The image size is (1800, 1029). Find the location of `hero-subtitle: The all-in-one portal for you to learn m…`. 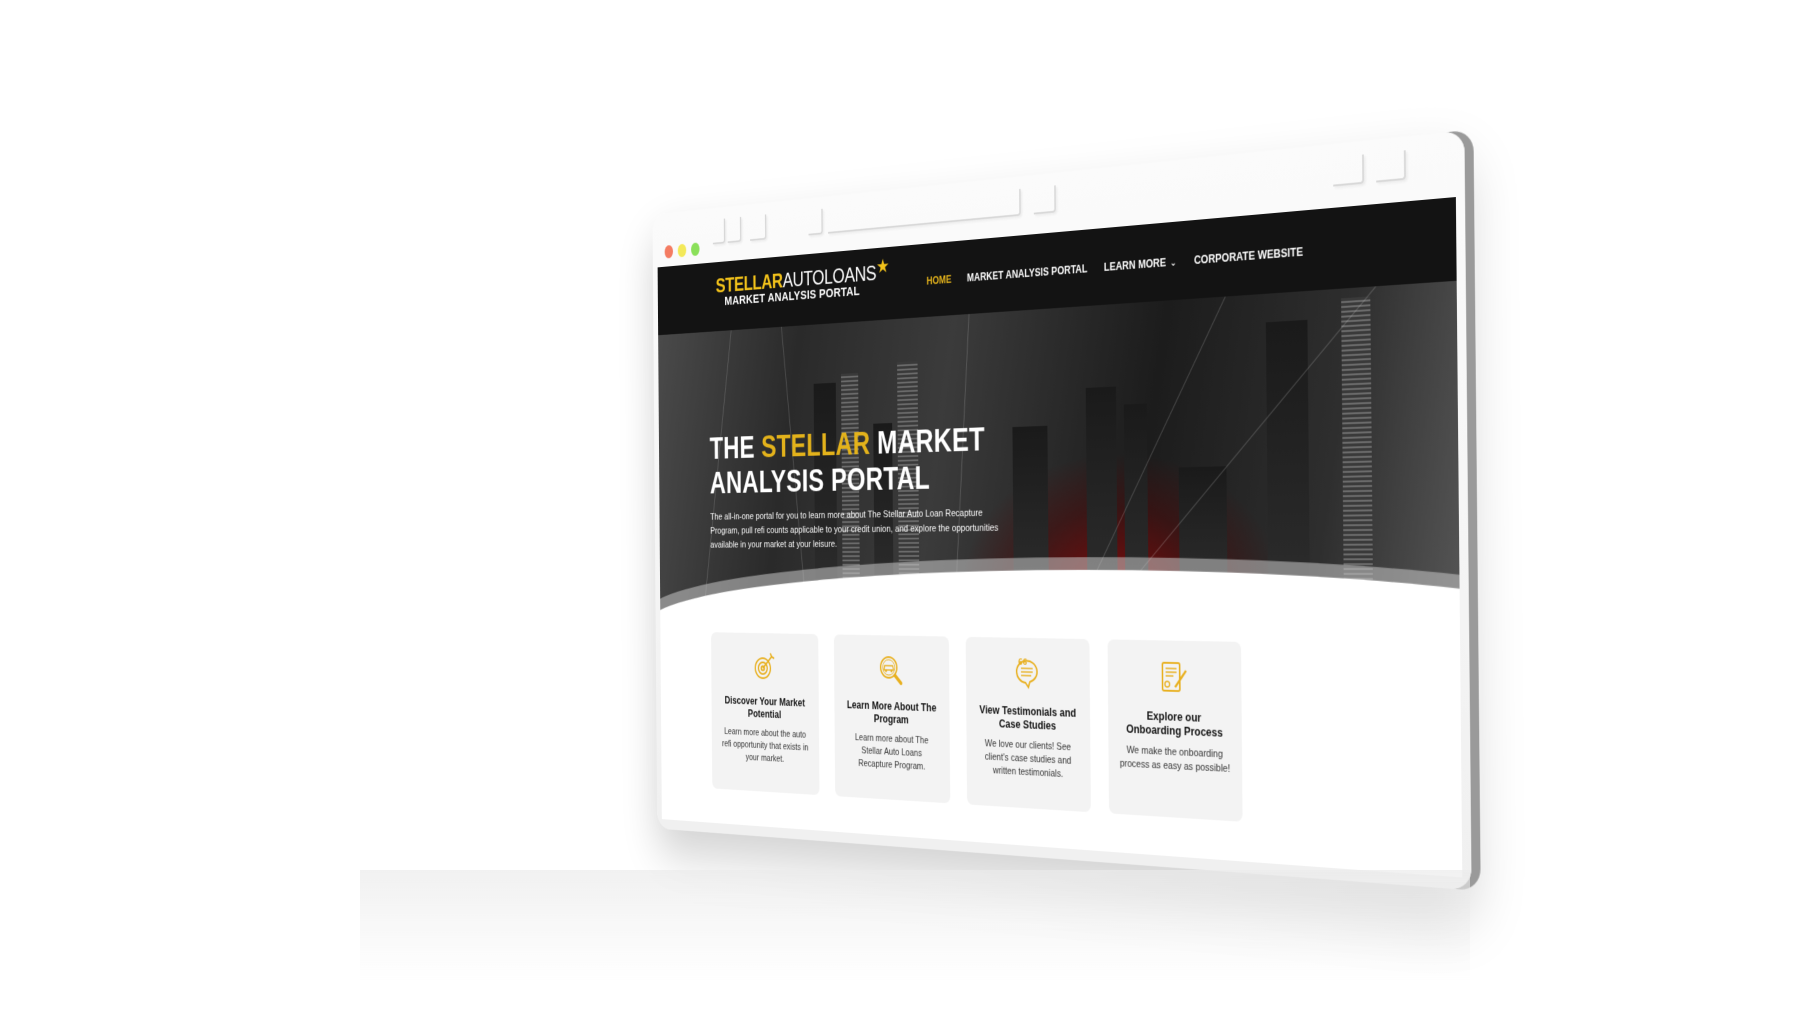

hero-subtitle: The all-in-one portal for you to learn m… is located at coordinates (854, 529).